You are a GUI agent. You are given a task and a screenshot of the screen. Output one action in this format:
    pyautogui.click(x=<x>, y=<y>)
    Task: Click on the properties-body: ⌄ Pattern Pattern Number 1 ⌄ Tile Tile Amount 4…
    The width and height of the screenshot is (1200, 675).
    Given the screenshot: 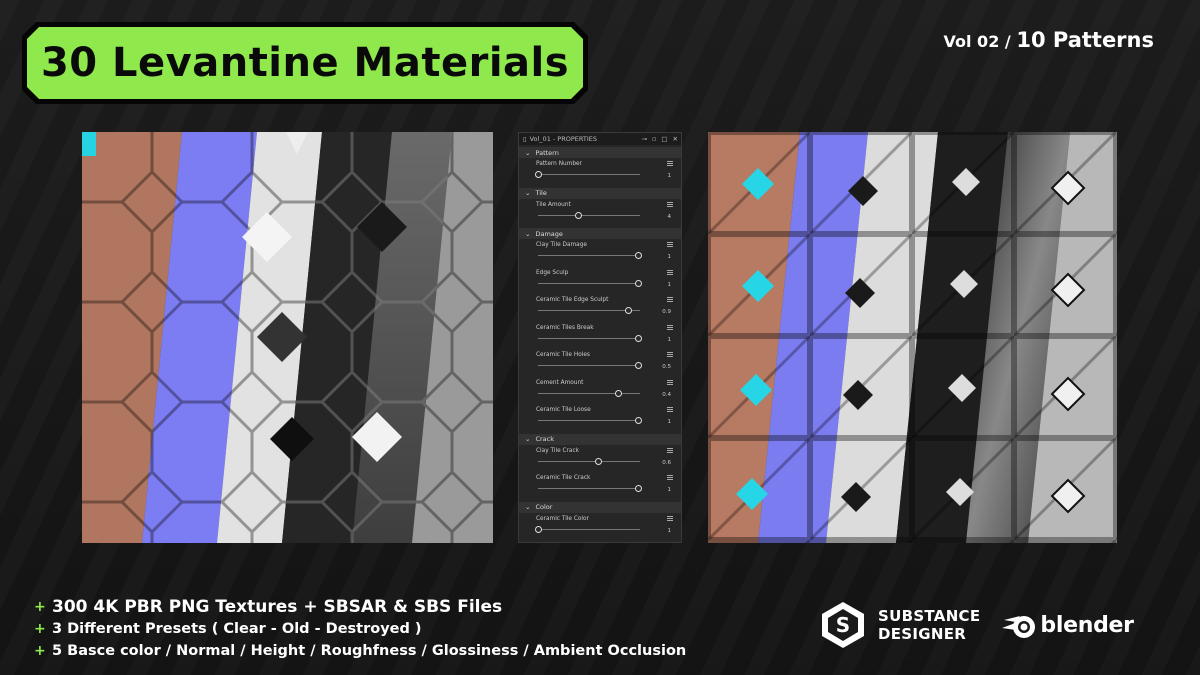 What is the action you would take?
    pyautogui.click(x=600, y=343)
    